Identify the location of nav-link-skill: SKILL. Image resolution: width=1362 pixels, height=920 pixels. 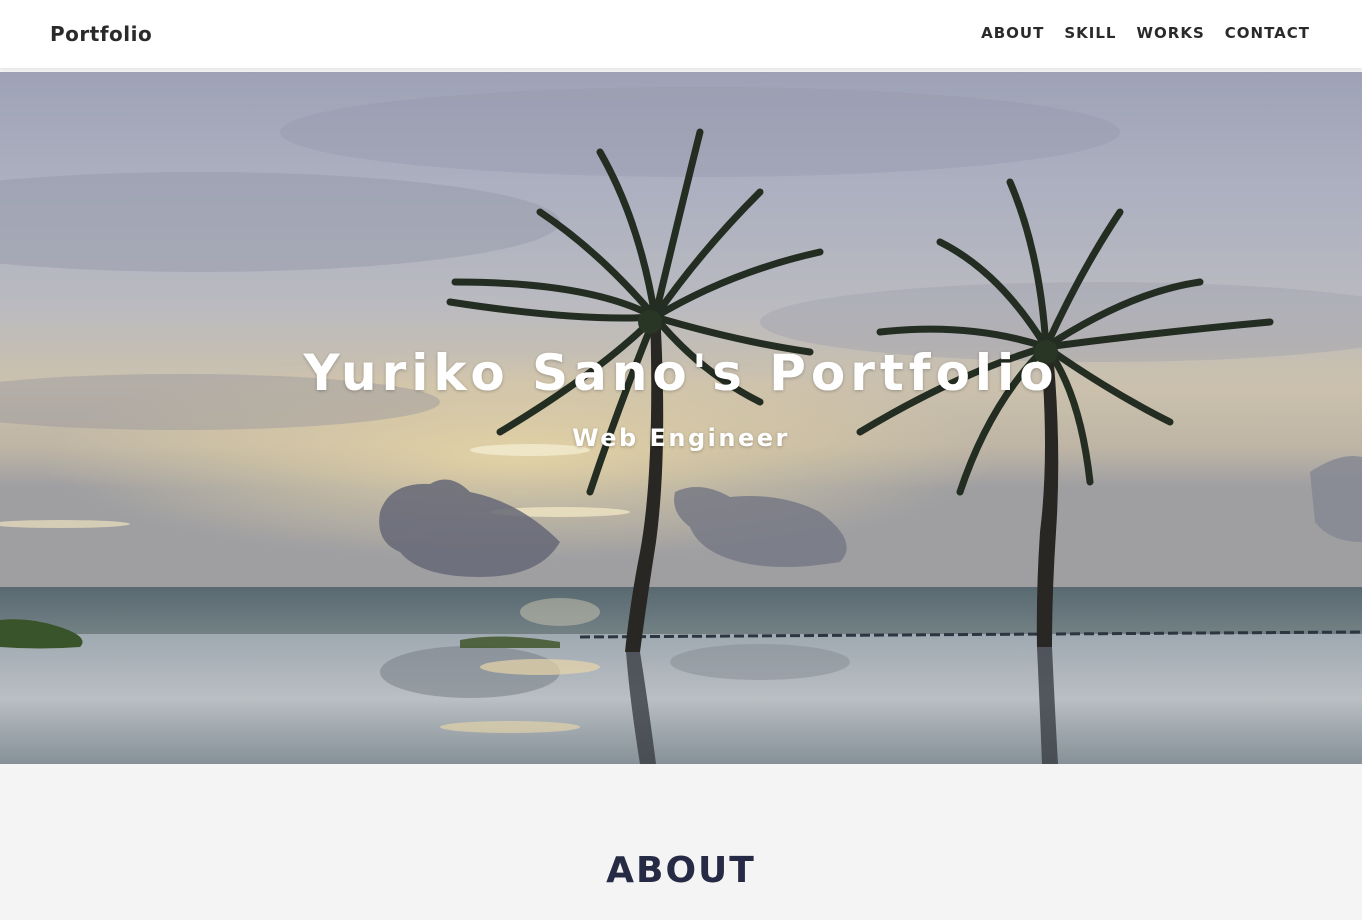
(1090, 33).